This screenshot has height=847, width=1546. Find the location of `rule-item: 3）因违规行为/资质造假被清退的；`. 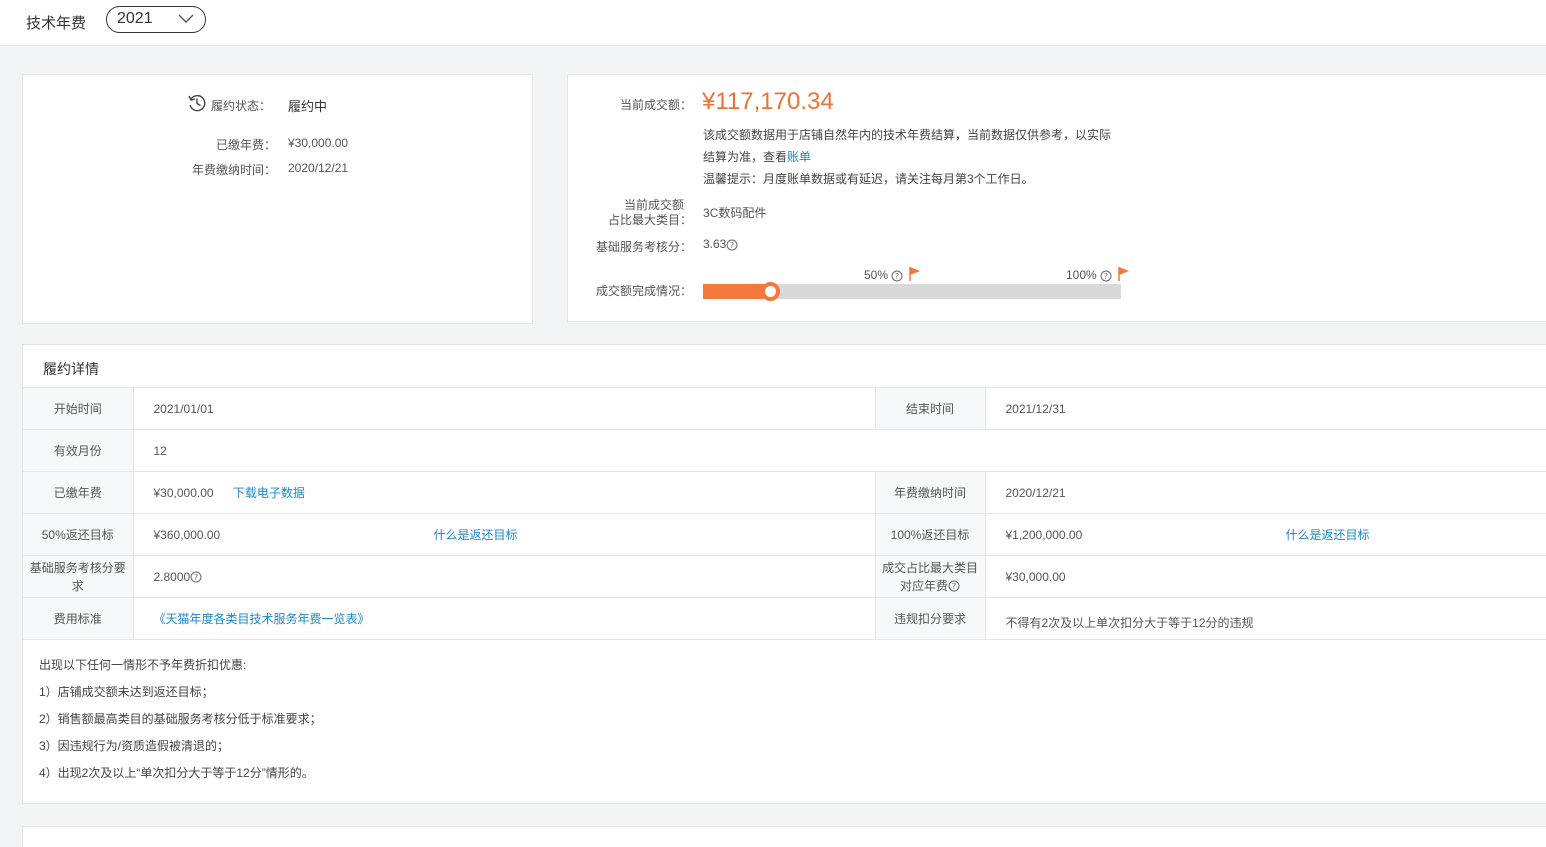

rule-item: 3）因违规行为/资质造假被清退的； is located at coordinates (134, 746).